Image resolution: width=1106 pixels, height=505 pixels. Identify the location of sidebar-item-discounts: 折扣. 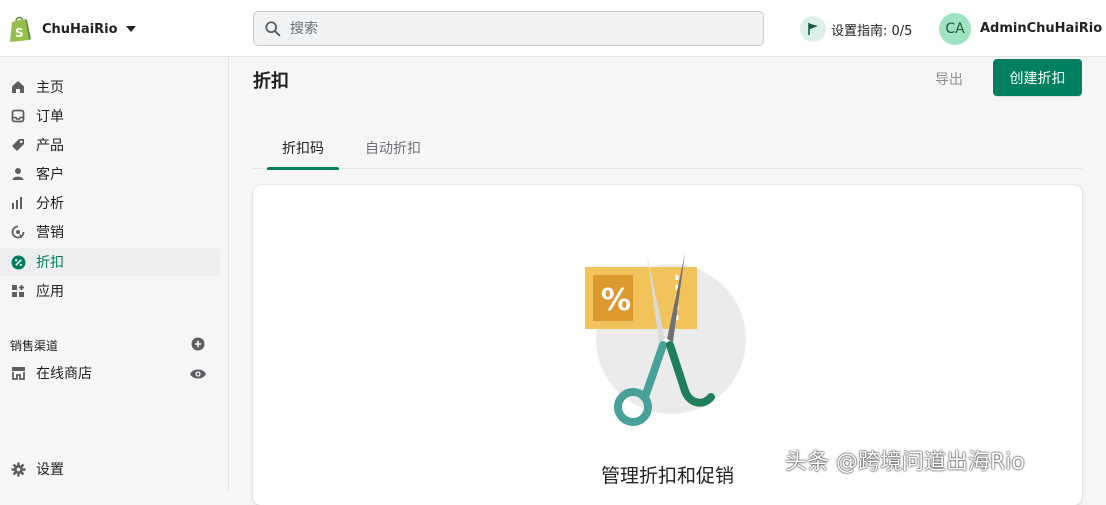
(110, 262).